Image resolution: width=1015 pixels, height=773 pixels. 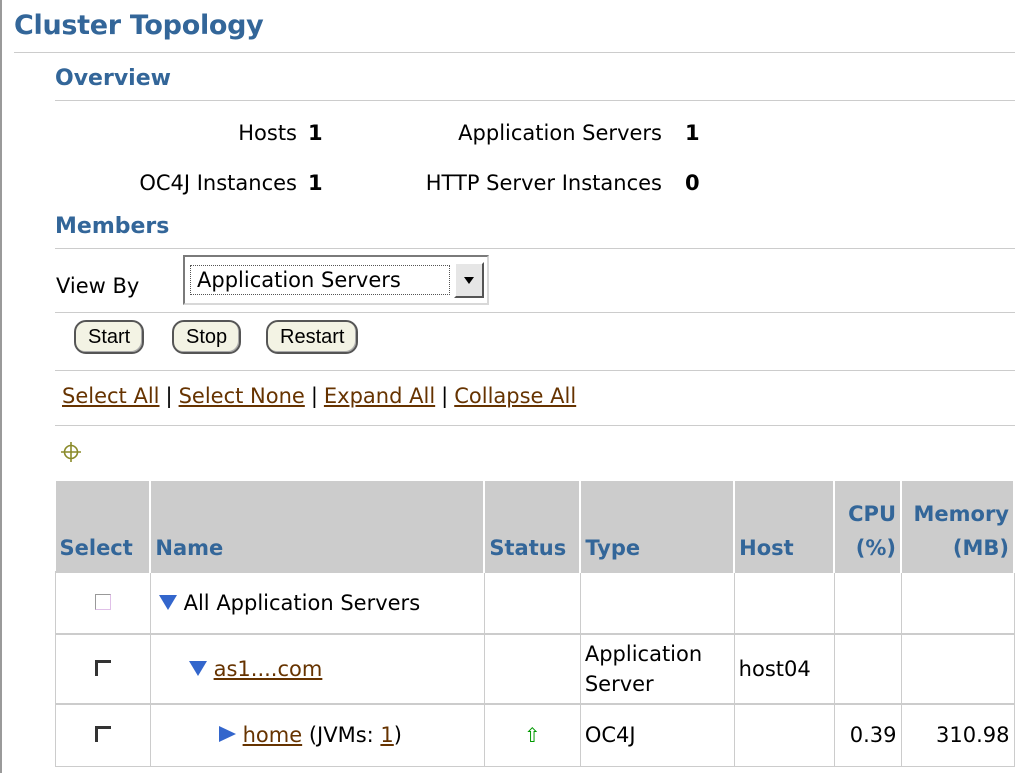 I want to click on appservers-value: 1, so click(x=692, y=133).